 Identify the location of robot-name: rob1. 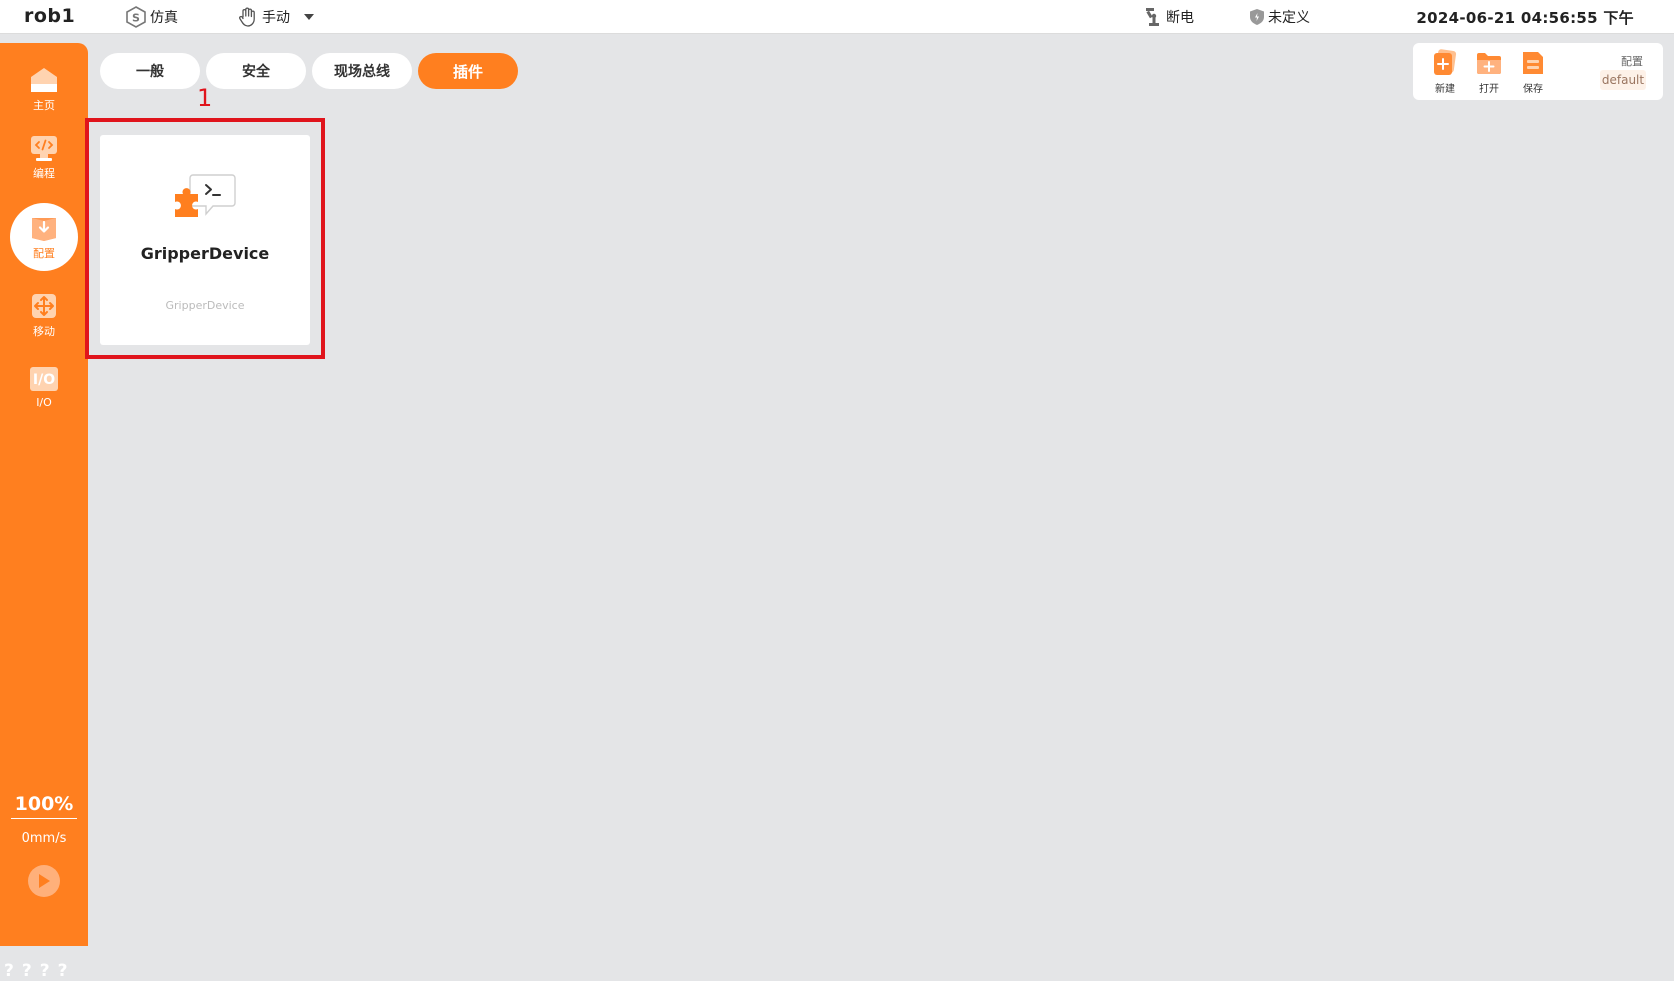
(50, 16).